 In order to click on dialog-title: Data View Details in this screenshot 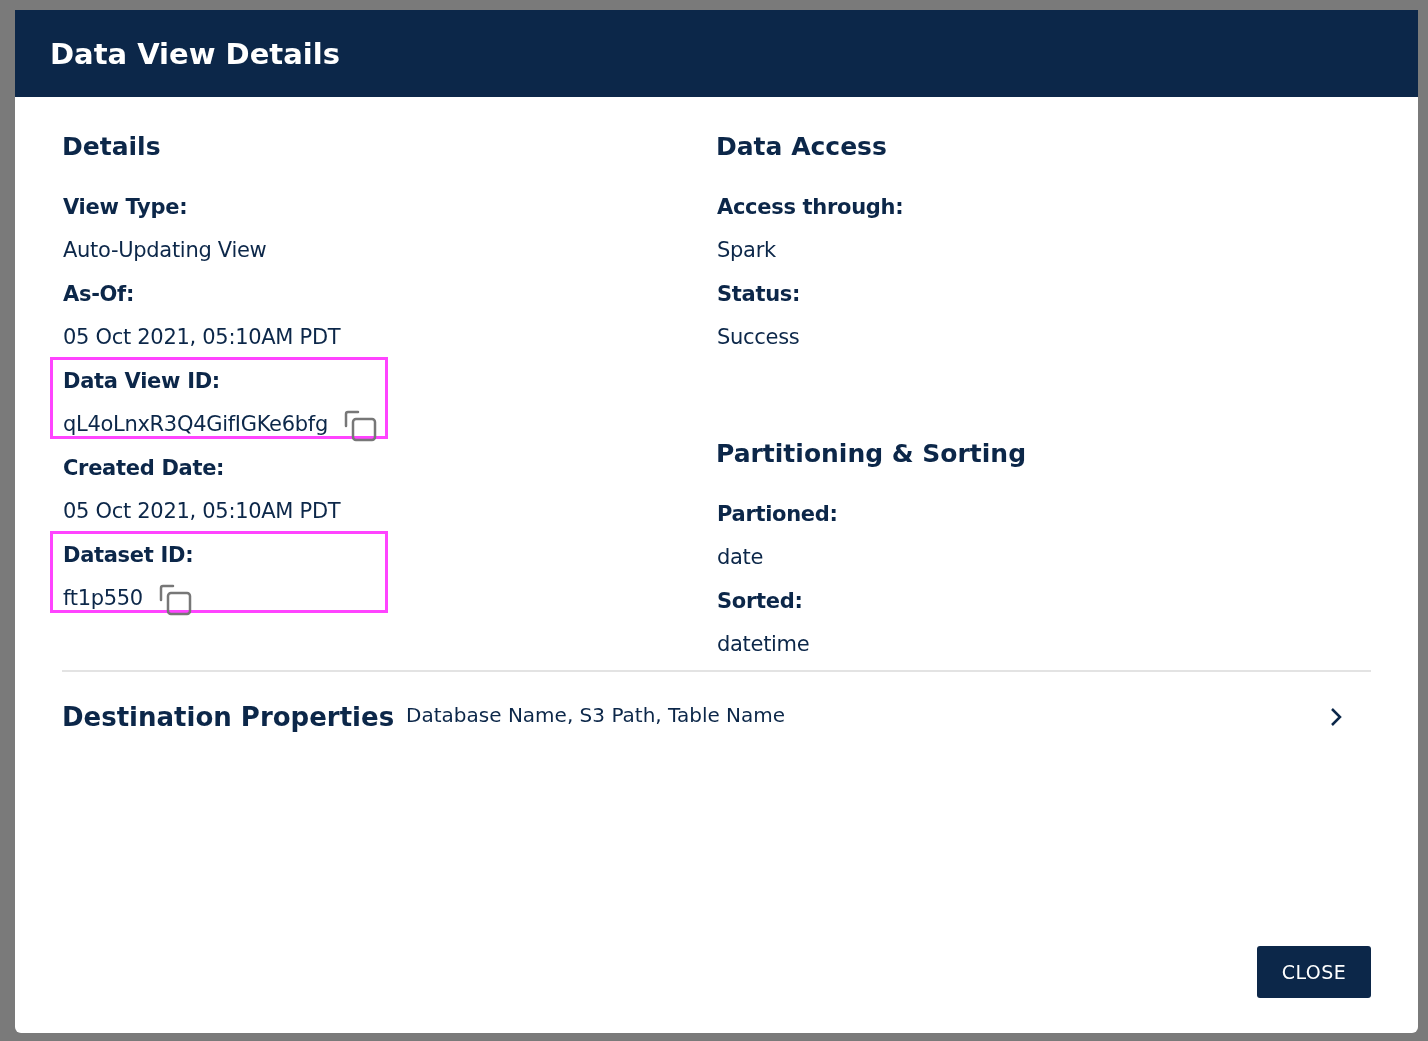, I will do `click(195, 53)`.